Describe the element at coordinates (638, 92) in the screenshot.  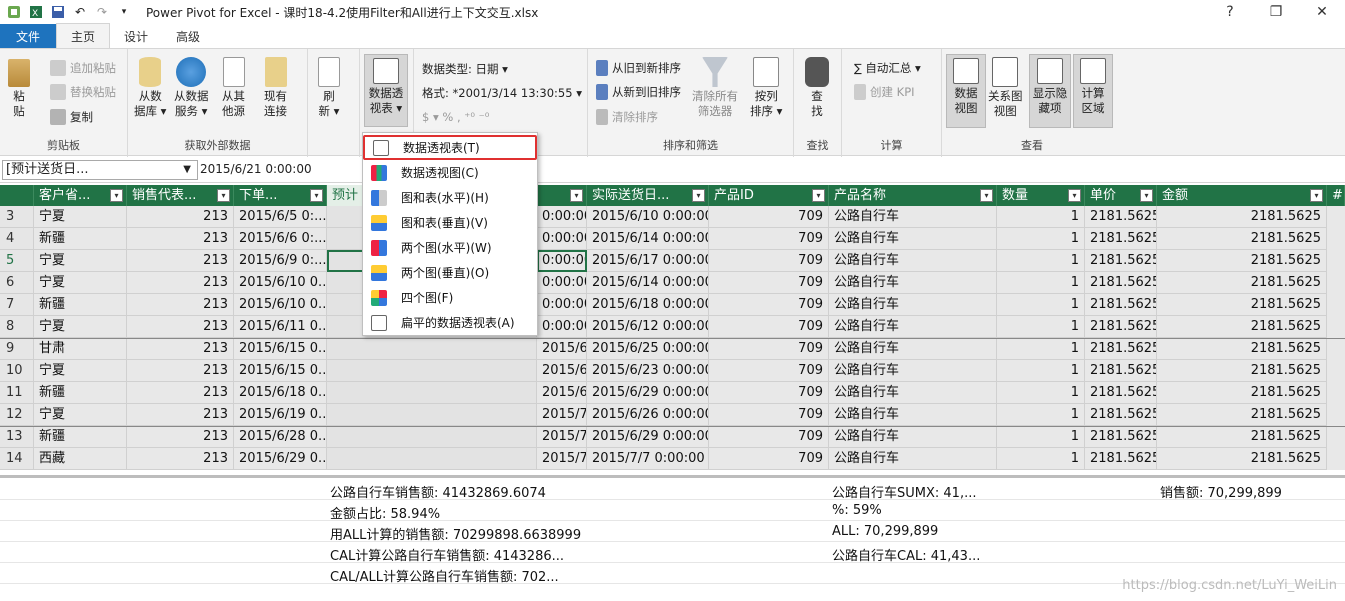
I see `sort-new-to-old-button: 从新到旧排序` at that location.